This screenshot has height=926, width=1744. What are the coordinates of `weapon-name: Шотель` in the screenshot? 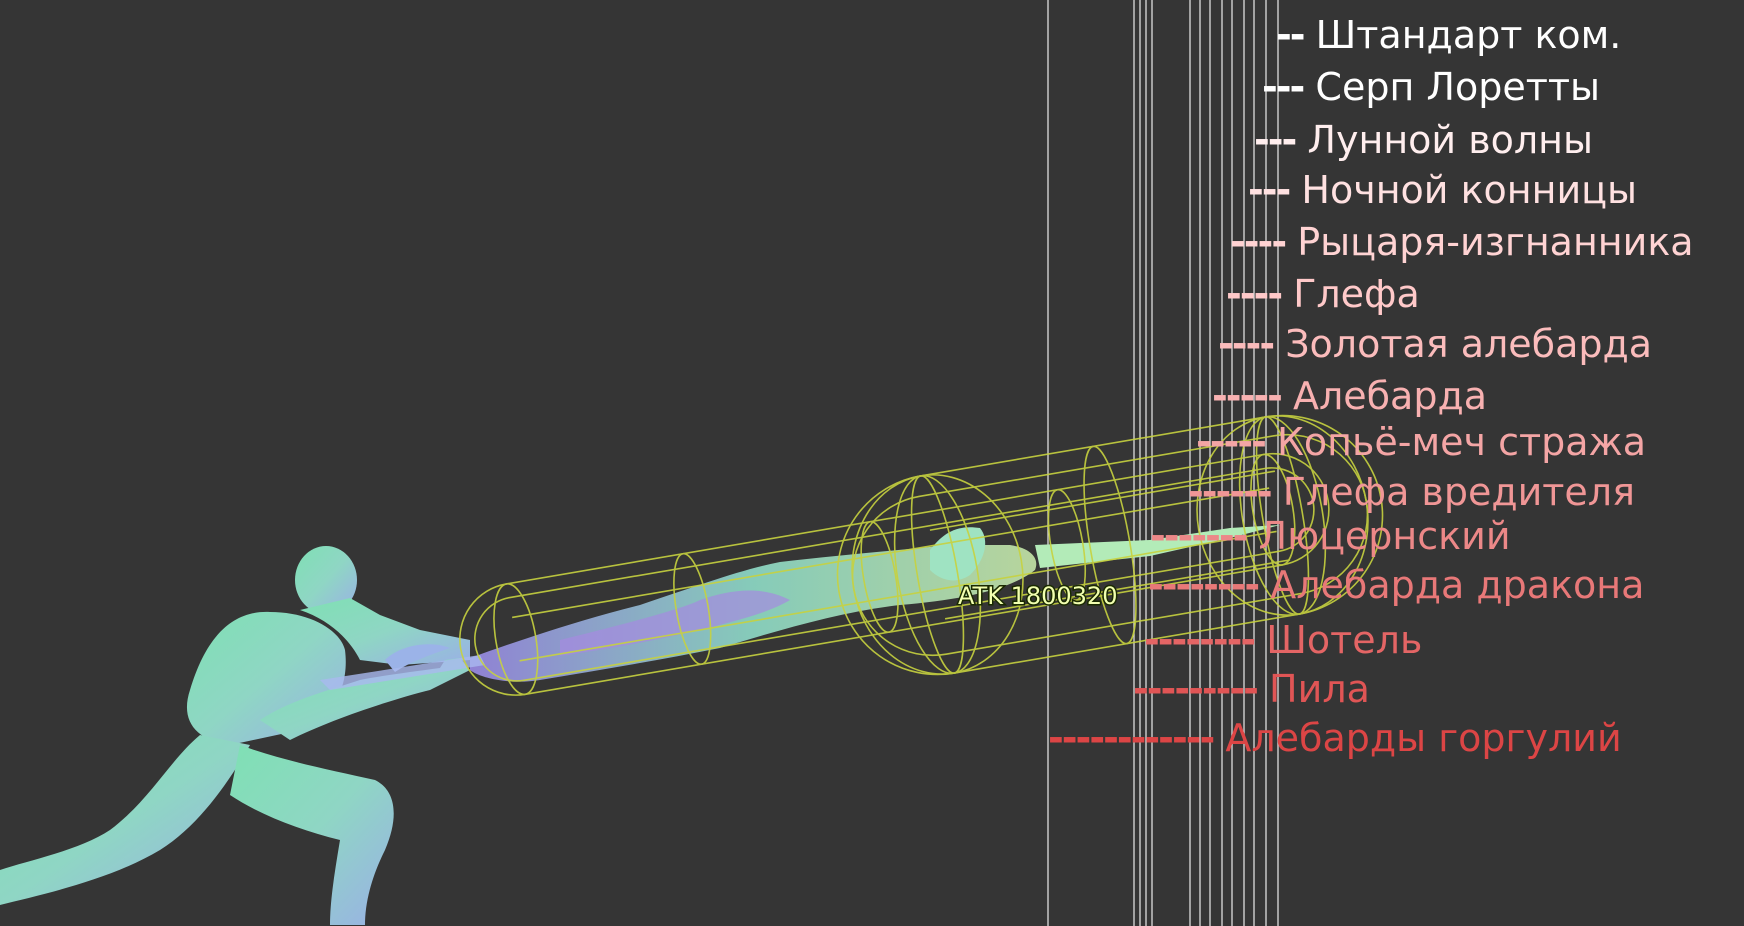 It's located at (1344, 640).